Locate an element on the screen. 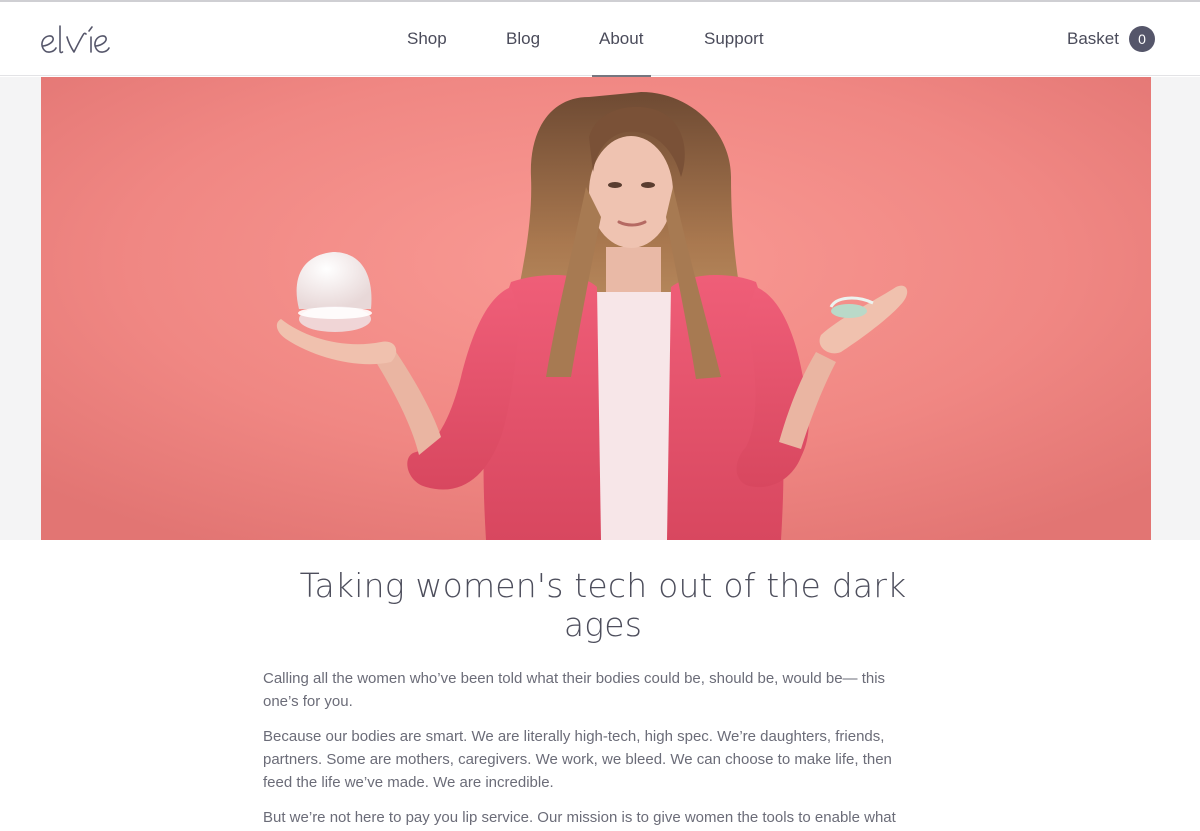 This screenshot has width=1200, height=831. basket-count-badge: 0 is located at coordinates (1142, 39).